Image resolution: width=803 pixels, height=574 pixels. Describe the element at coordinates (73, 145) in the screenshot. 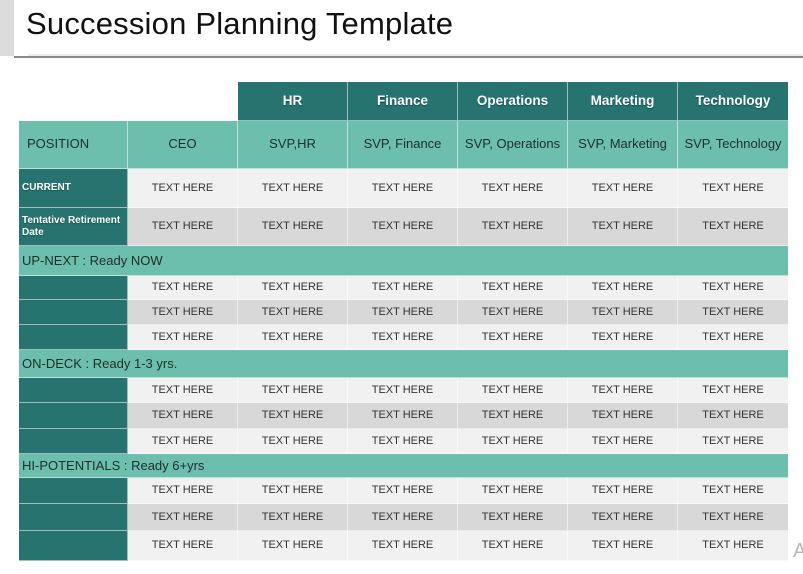

I see `position-label: POSITION` at that location.